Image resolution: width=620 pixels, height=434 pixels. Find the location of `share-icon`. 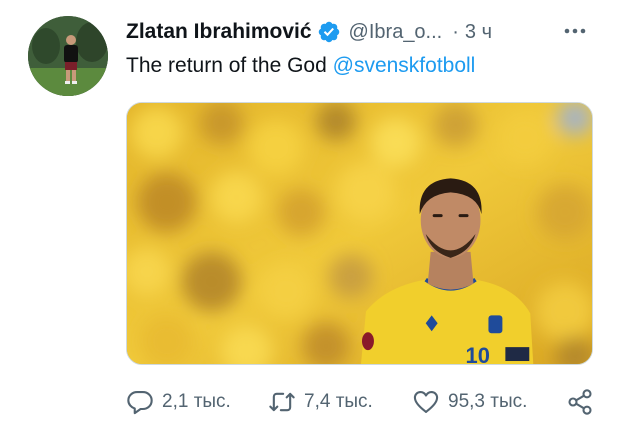

share-icon is located at coordinates (580, 402).